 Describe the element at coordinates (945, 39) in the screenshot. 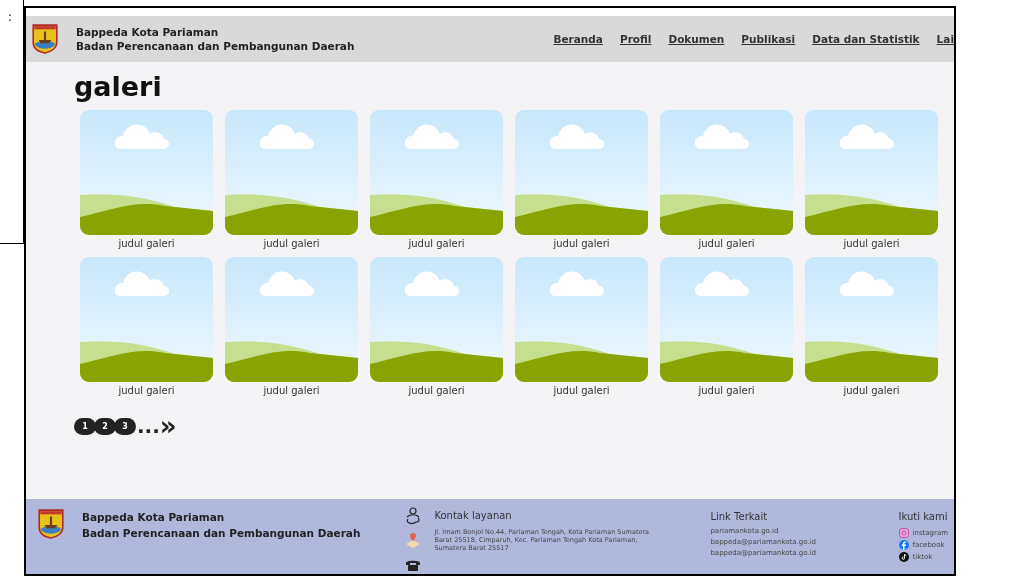

I see `nav-link: Lai` at that location.